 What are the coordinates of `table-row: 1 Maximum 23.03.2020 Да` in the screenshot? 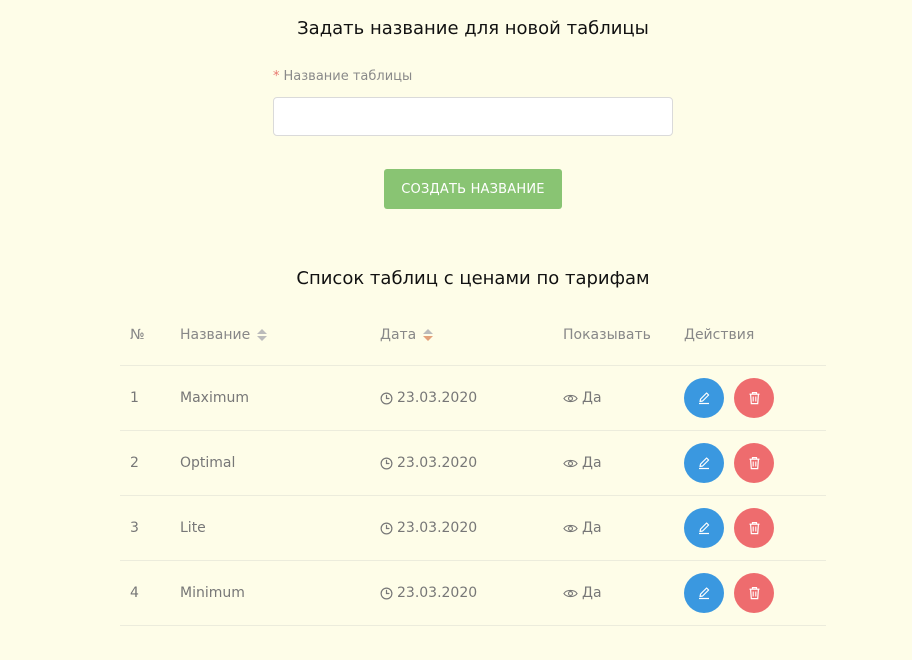 It's located at (473, 398).